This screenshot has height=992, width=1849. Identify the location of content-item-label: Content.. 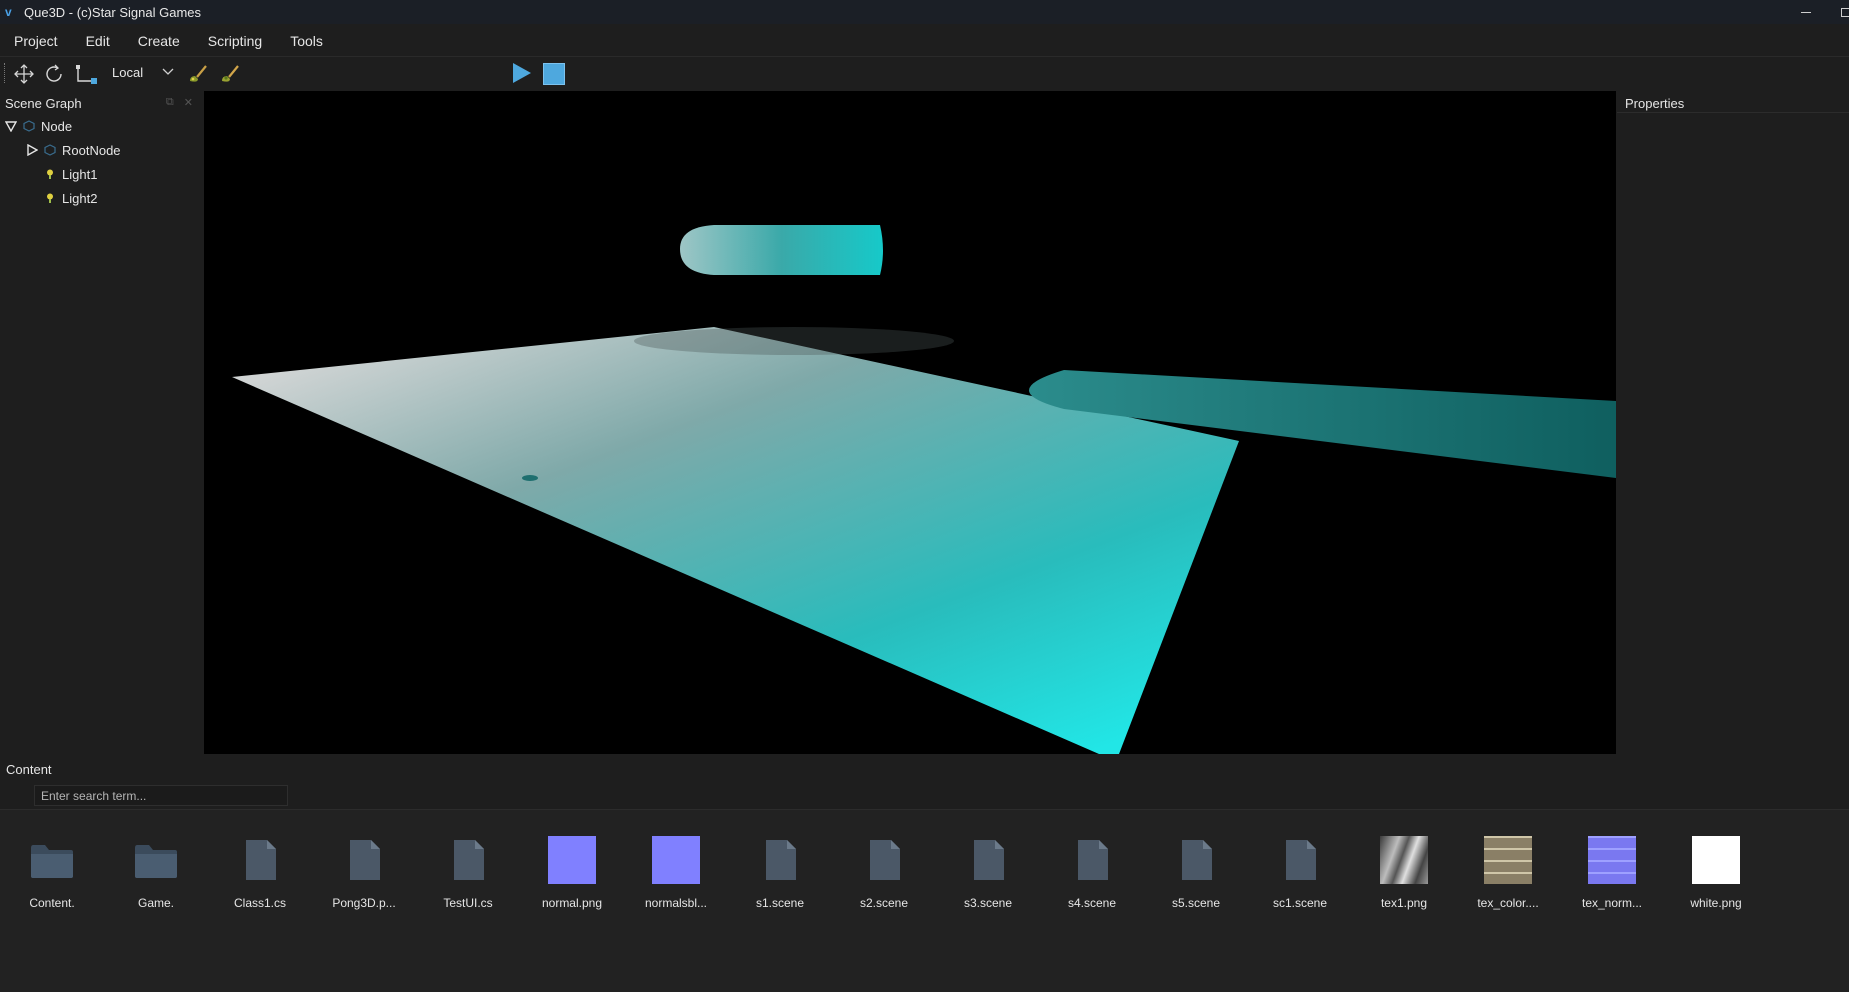
(52, 903).